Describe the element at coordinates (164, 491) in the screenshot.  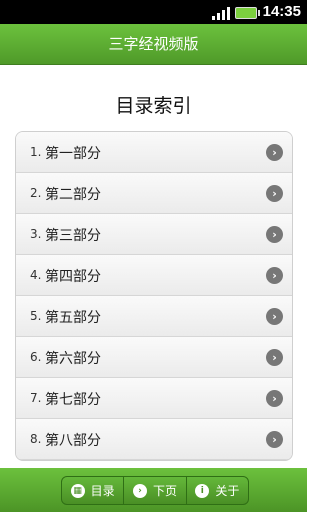
I see `next-page-button-label: 下页` at that location.